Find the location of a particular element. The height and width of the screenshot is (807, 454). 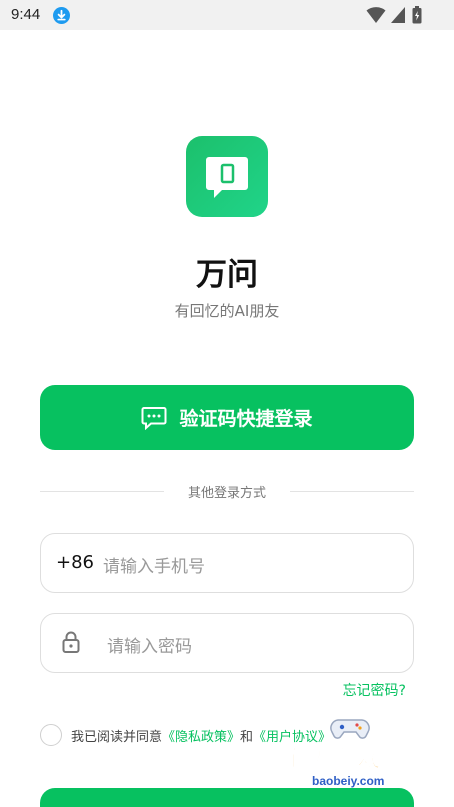

privacy-policy-link: 《隐私政策》 is located at coordinates (201, 737).